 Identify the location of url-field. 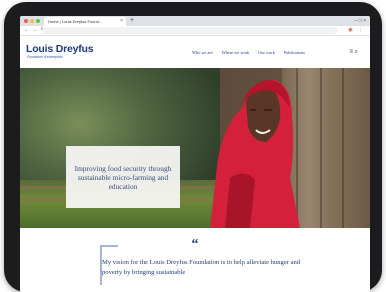
(190, 30).